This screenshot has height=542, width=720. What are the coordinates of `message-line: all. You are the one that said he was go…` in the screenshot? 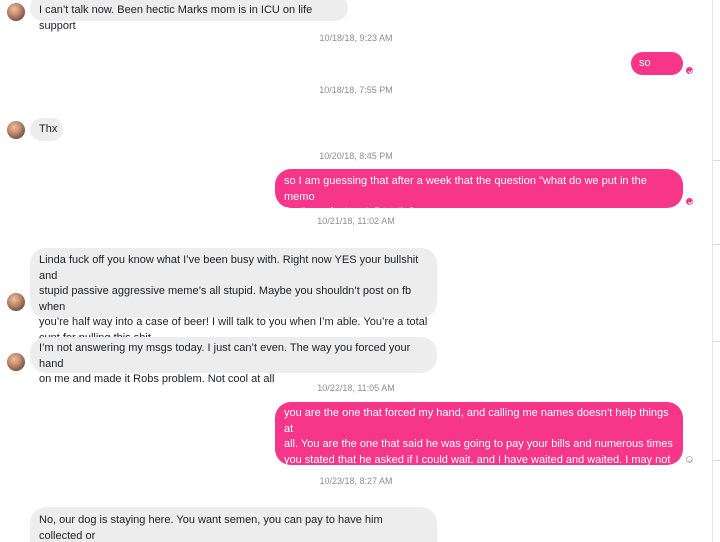 It's located at (478, 444).